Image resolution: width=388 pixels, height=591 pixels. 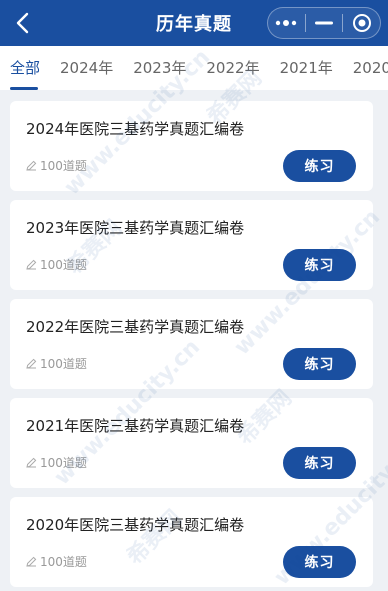 I want to click on tab-2021: 2021年, so click(x=304, y=68).